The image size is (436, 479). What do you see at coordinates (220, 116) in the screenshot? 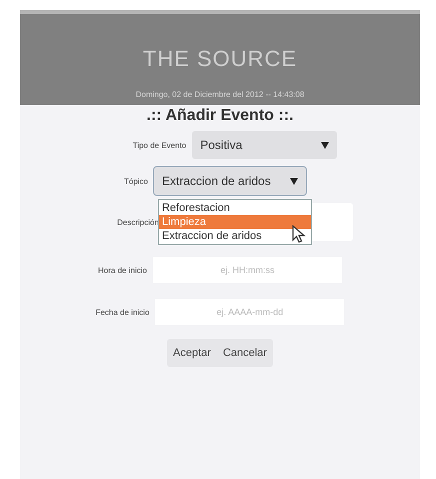
I see `form-heading: .:: Añadir Evento ::.` at bounding box center [220, 116].